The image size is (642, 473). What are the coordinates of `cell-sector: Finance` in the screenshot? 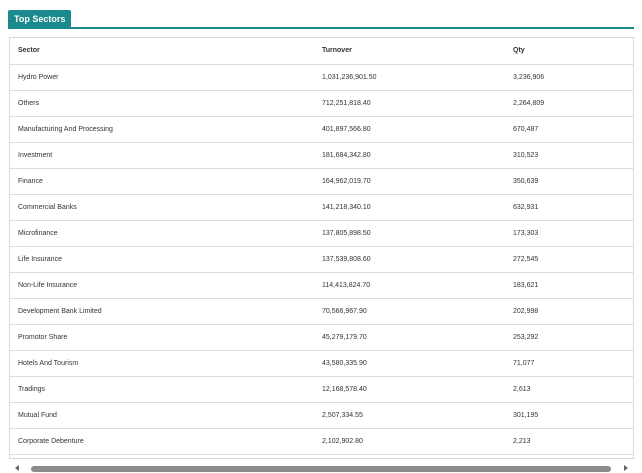 It's located at (162, 181).